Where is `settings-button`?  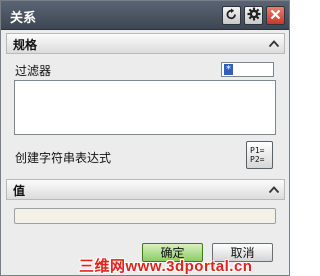 settings-button is located at coordinates (253, 15).